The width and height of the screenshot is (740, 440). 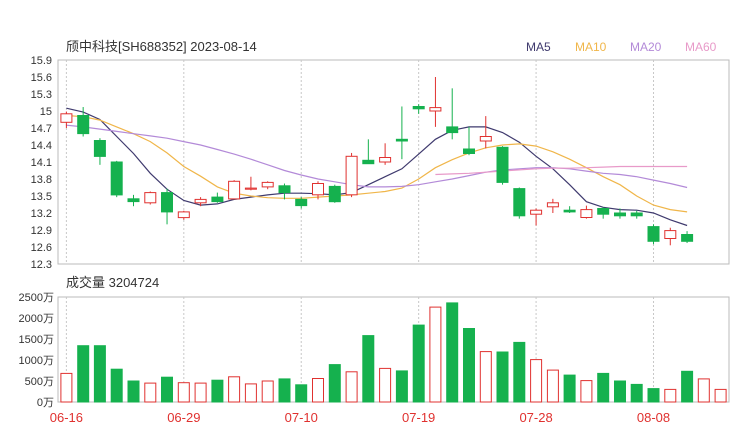 What do you see at coordinates (41, 197) in the screenshot?
I see `price-tick-label: 13.5` at bounding box center [41, 197].